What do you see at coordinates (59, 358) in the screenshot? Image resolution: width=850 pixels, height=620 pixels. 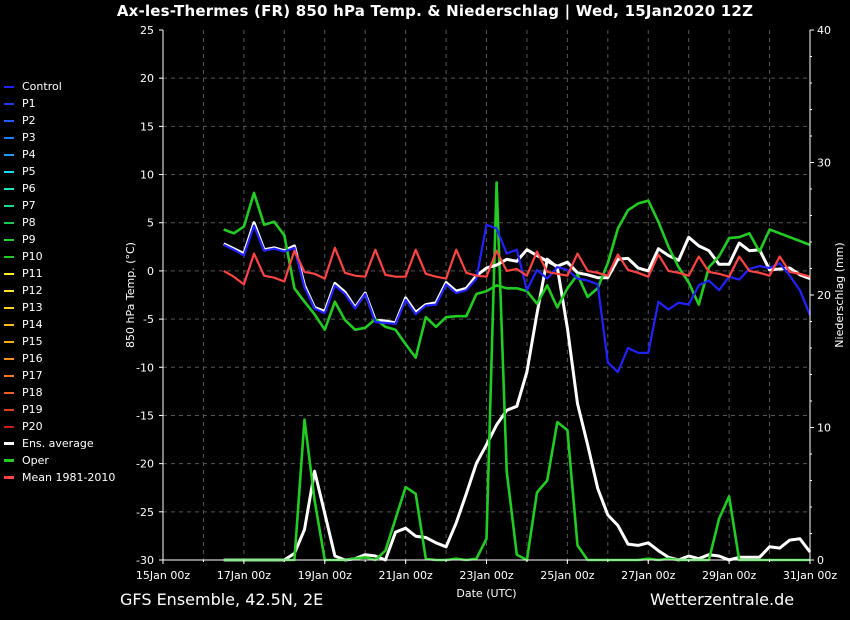 I see `legend-item: P16` at bounding box center [59, 358].